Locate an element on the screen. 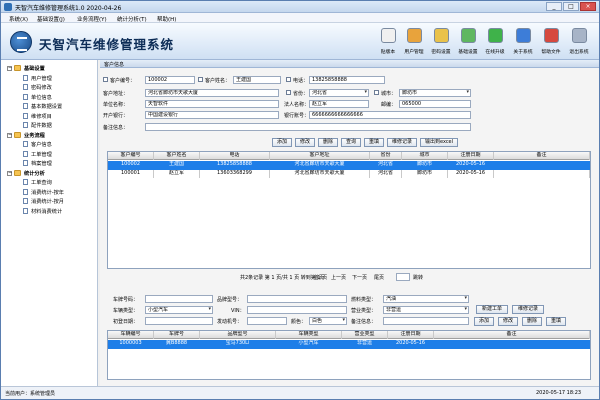 The width and height of the screenshot is (600, 400). column-header: 营业类型 is located at coordinates (365, 335).